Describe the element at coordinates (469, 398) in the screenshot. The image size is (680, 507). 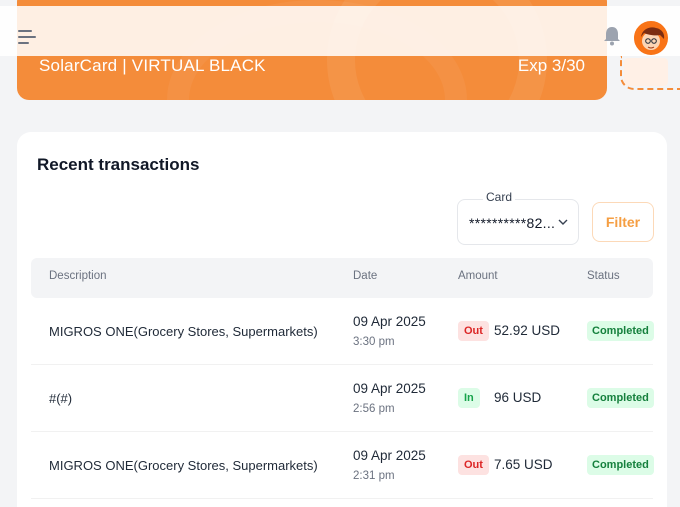
I see `direction-badge: In` at that location.